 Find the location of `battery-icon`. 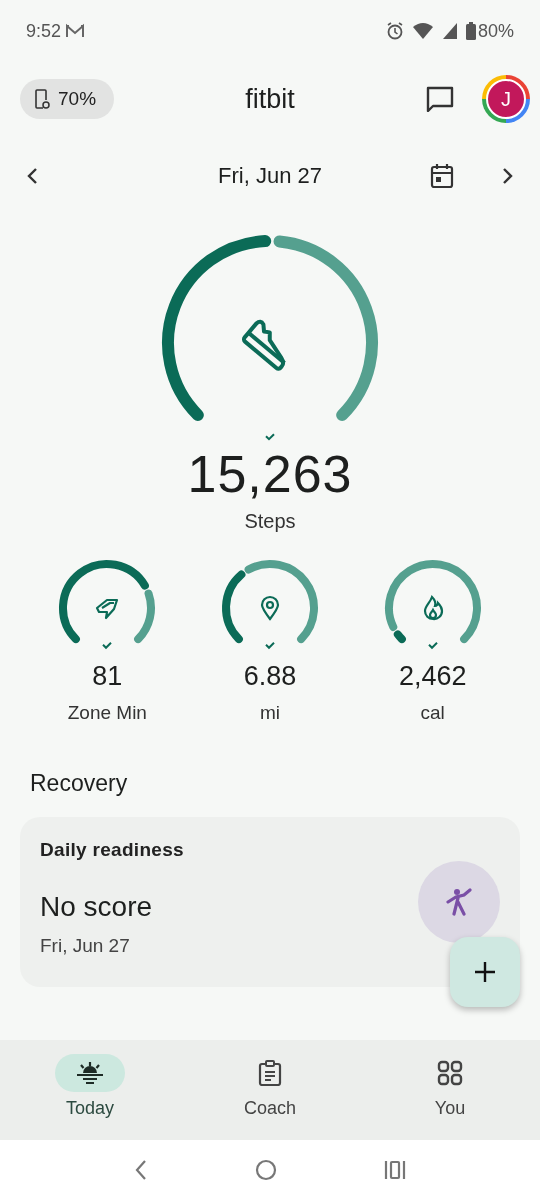

battery-icon is located at coordinates (470, 31).